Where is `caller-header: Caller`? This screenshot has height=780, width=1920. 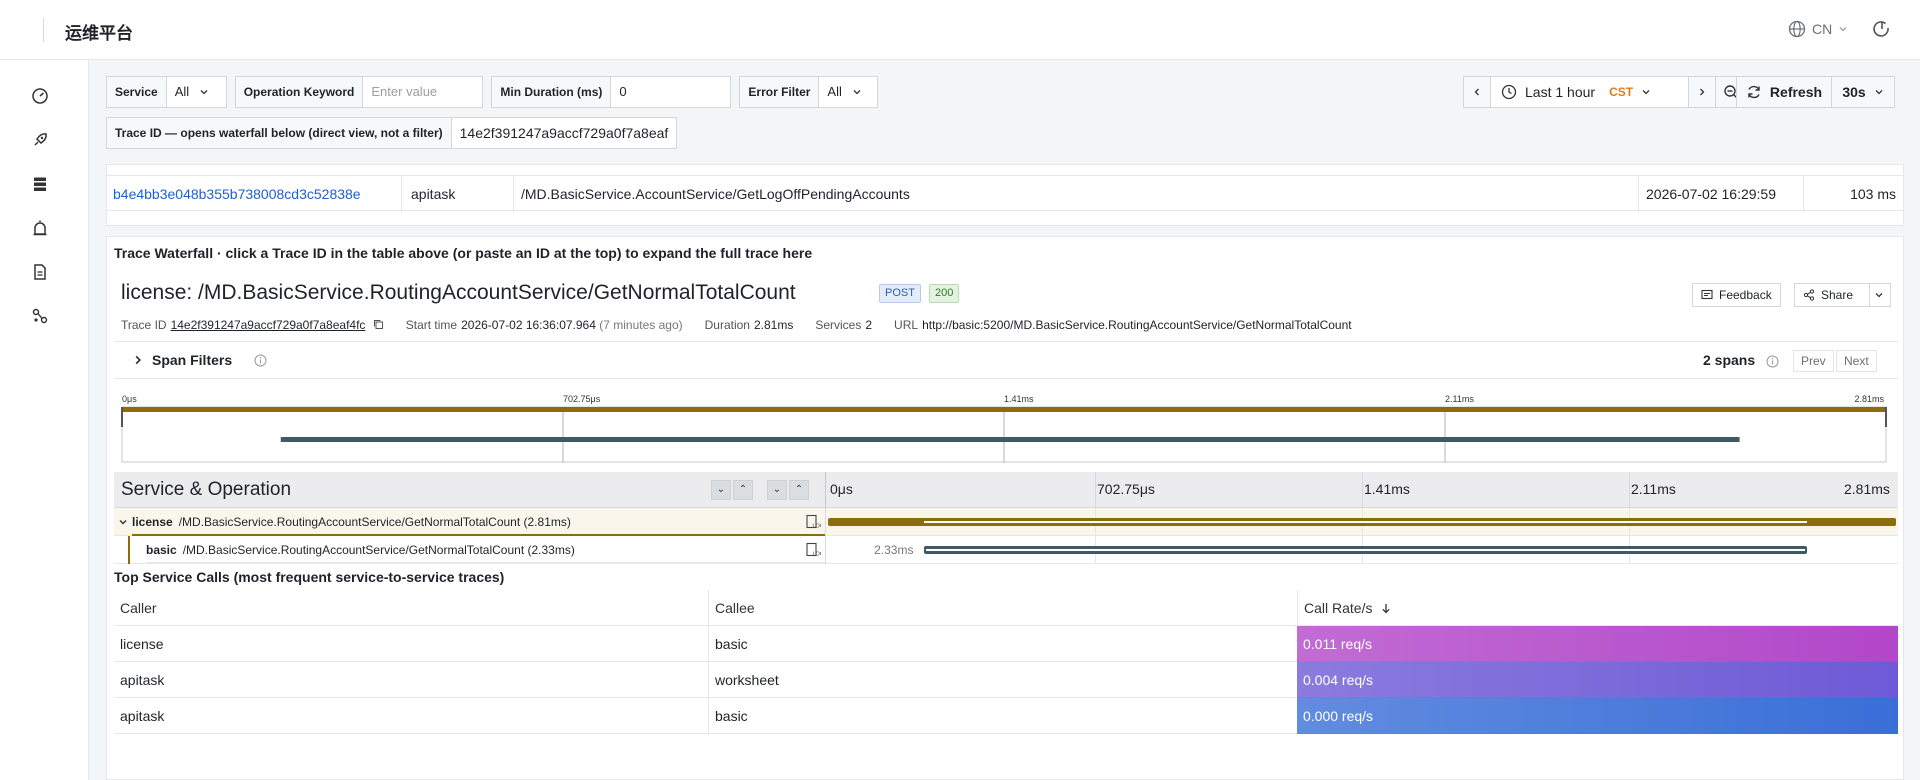
caller-header: Caller is located at coordinates (411, 608).